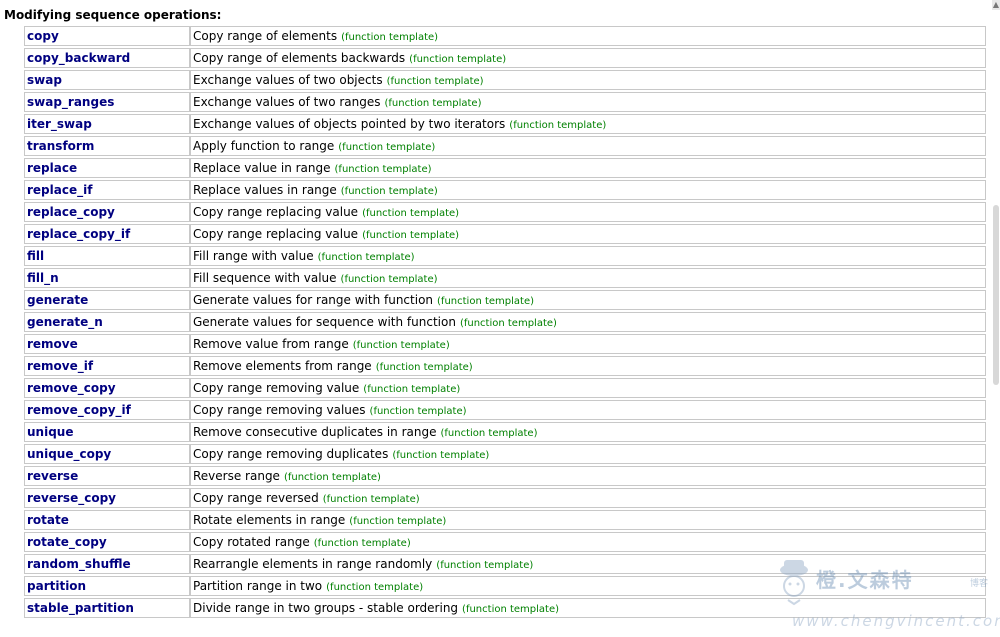 The height and width of the screenshot is (637, 1000). Describe the element at coordinates (43, 36) in the screenshot. I see `function-link: copy` at that location.